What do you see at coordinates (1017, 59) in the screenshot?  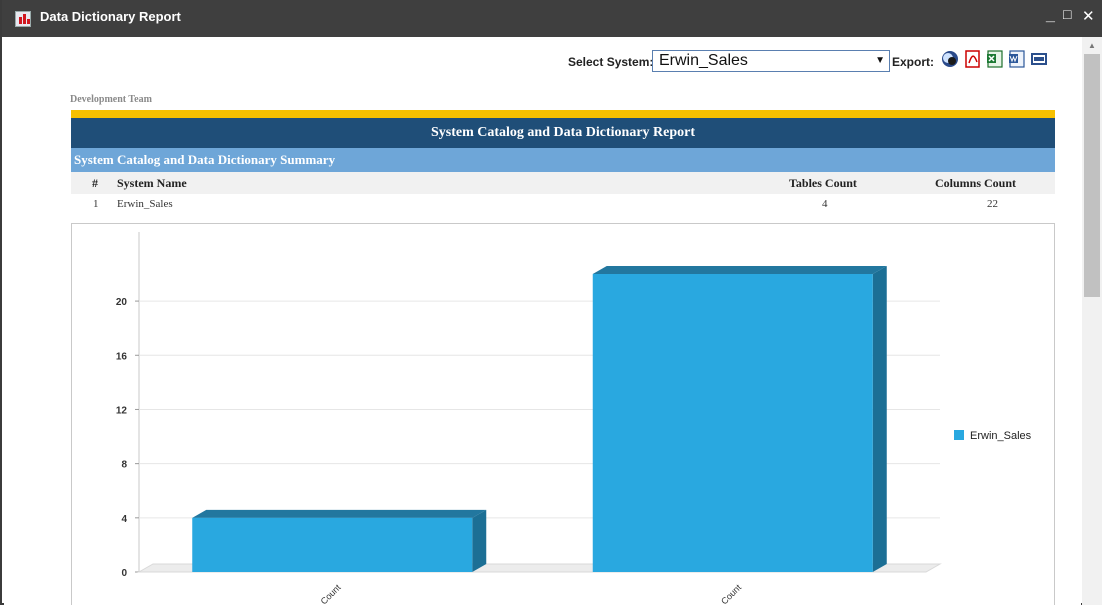 I see `word-export-icon` at bounding box center [1017, 59].